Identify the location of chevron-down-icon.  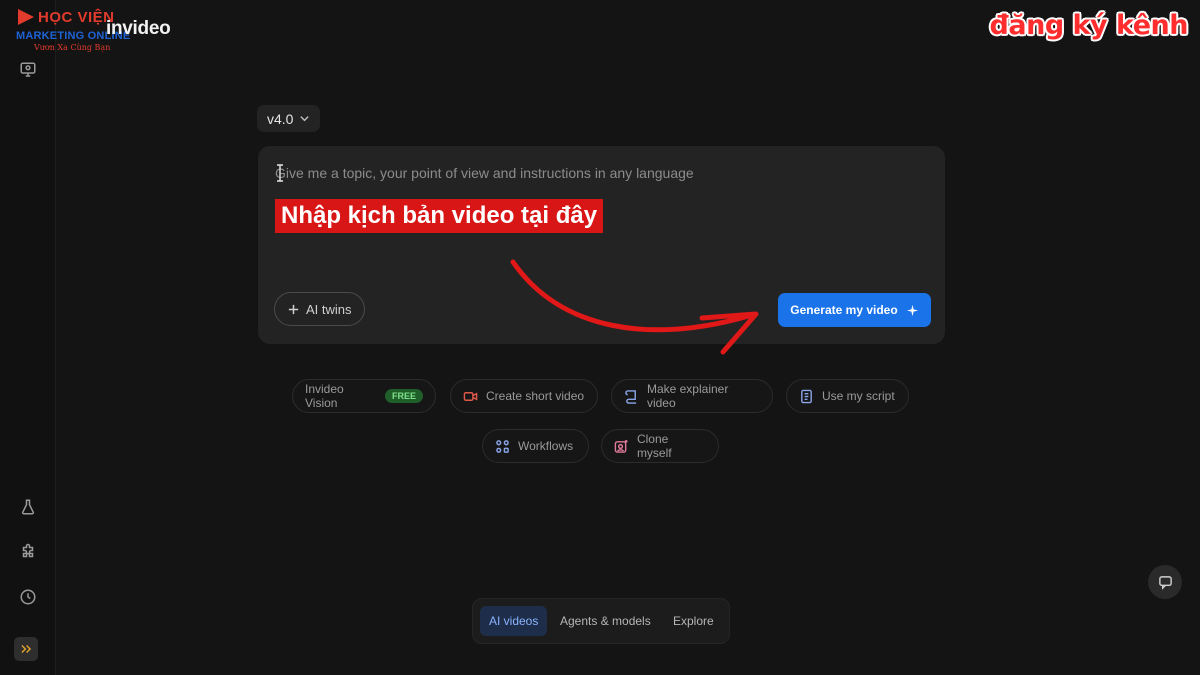
(305, 119).